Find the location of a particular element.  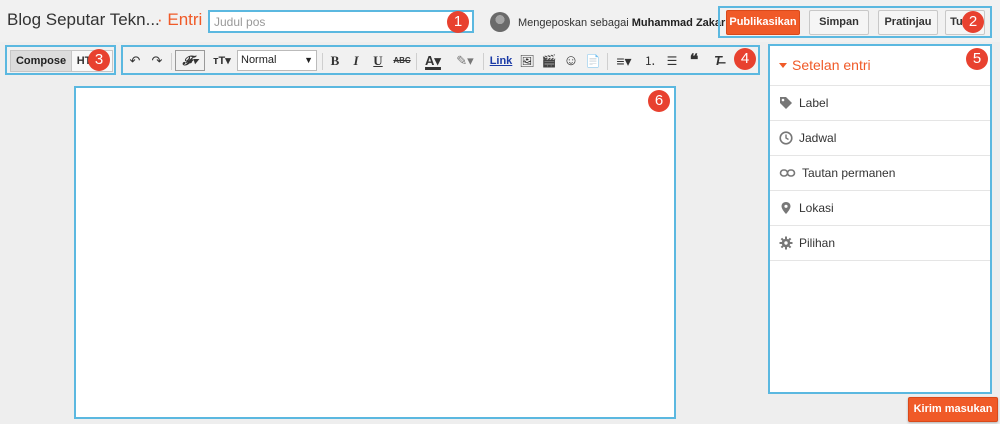

post-title-input is located at coordinates (341, 21).